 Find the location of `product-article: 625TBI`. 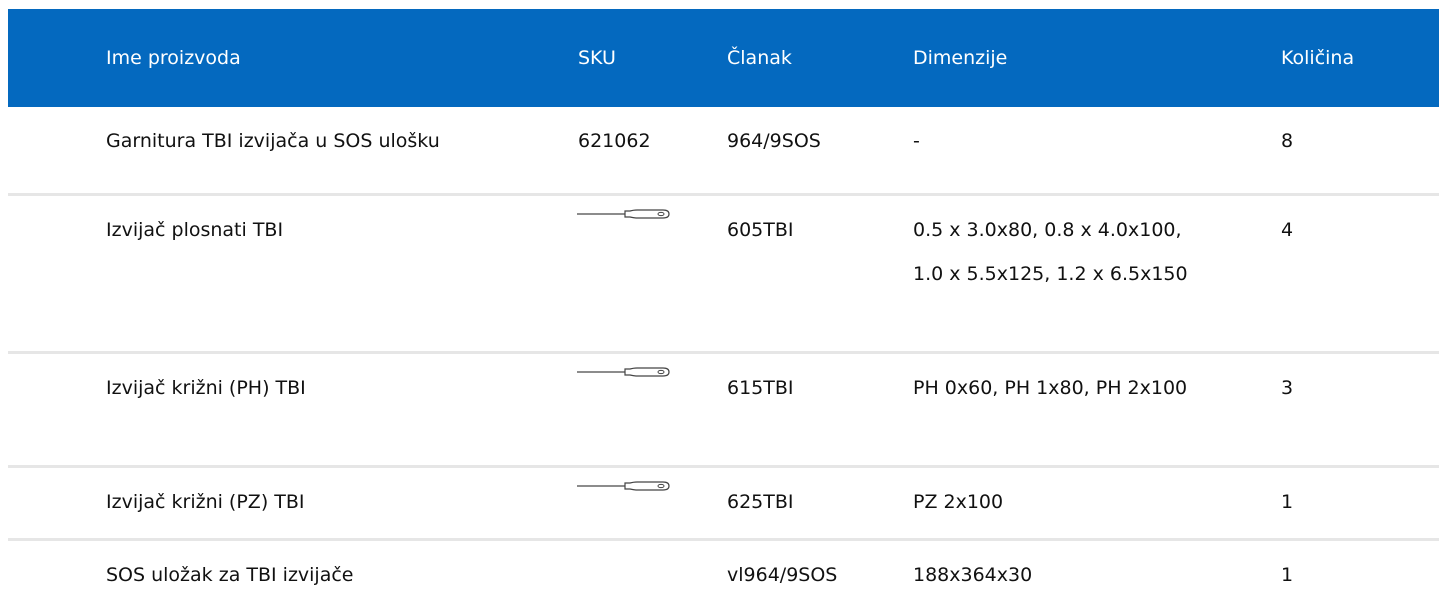

product-article: 625TBI is located at coordinates (760, 502).